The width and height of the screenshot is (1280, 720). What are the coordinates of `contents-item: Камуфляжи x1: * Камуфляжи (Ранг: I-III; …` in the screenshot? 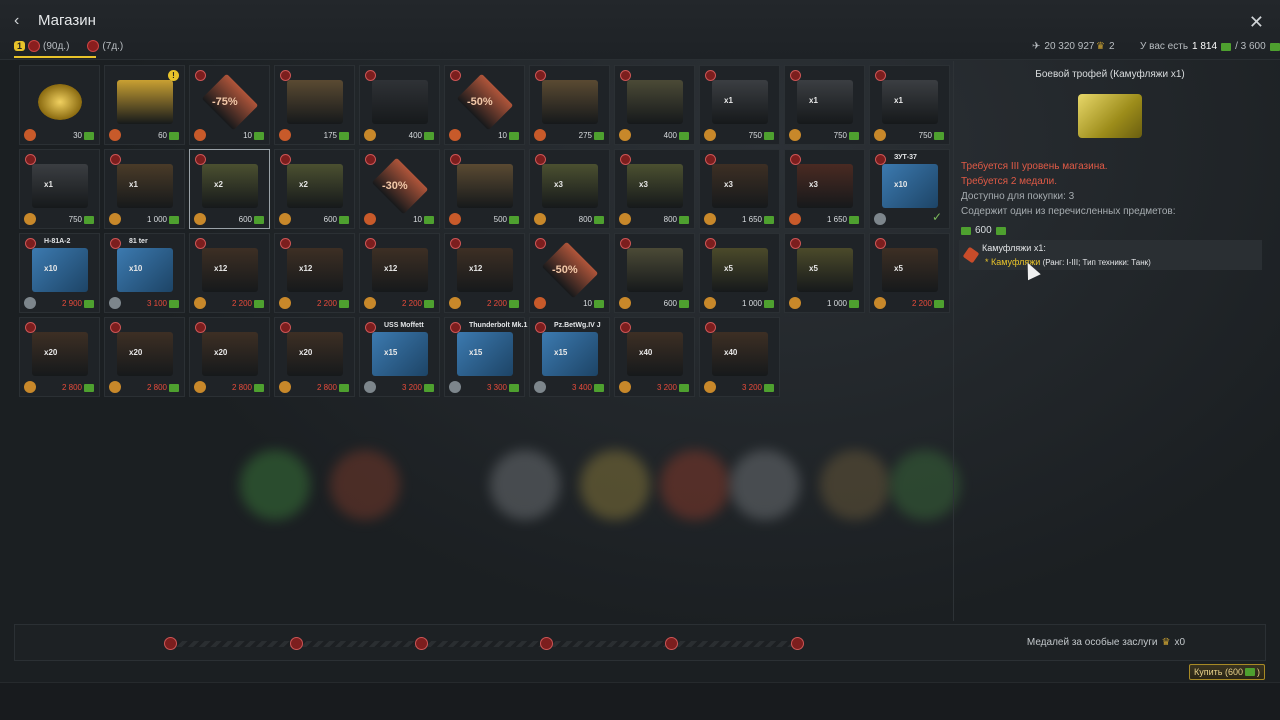 It's located at (1110, 255).